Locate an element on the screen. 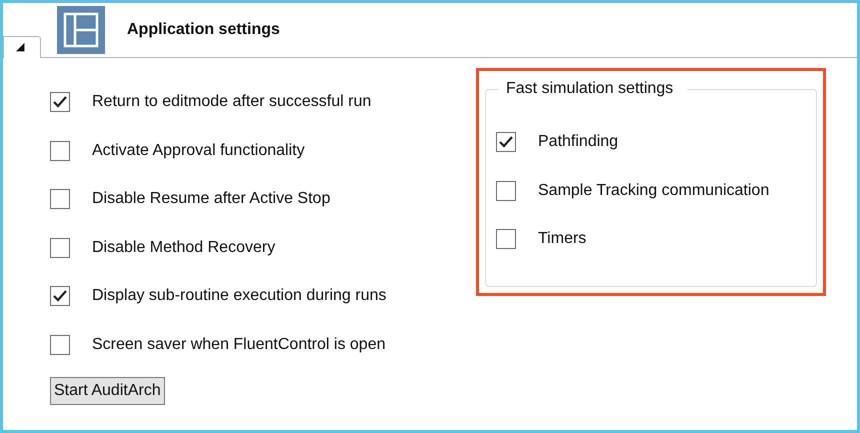 The height and width of the screenshot is (433, 860). checkbox-label: Activate Approval functionality is located at coordinates (198, 150).